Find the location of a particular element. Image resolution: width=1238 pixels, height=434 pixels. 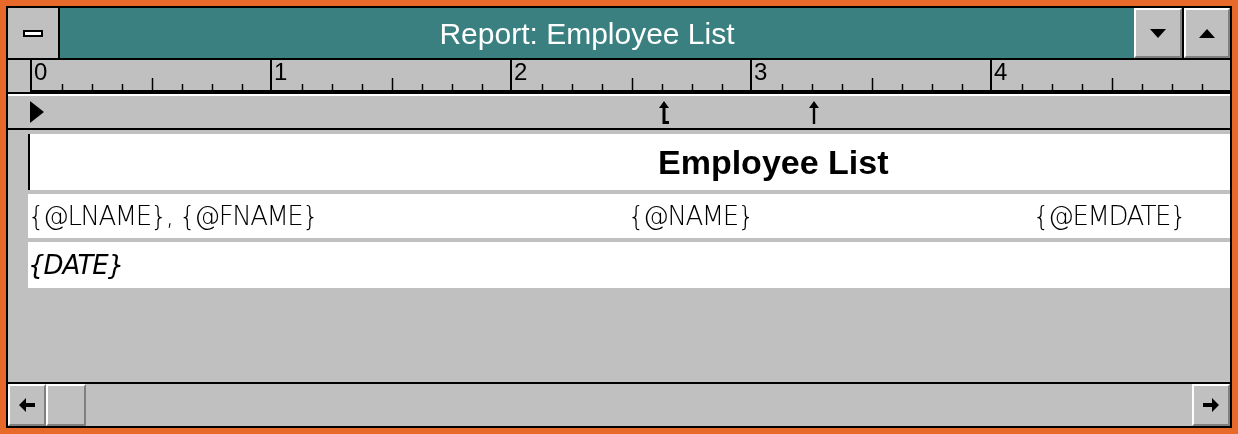

field-placeholder: {@LNAME}, {@FNAME} is located at coordinates (328, 216).